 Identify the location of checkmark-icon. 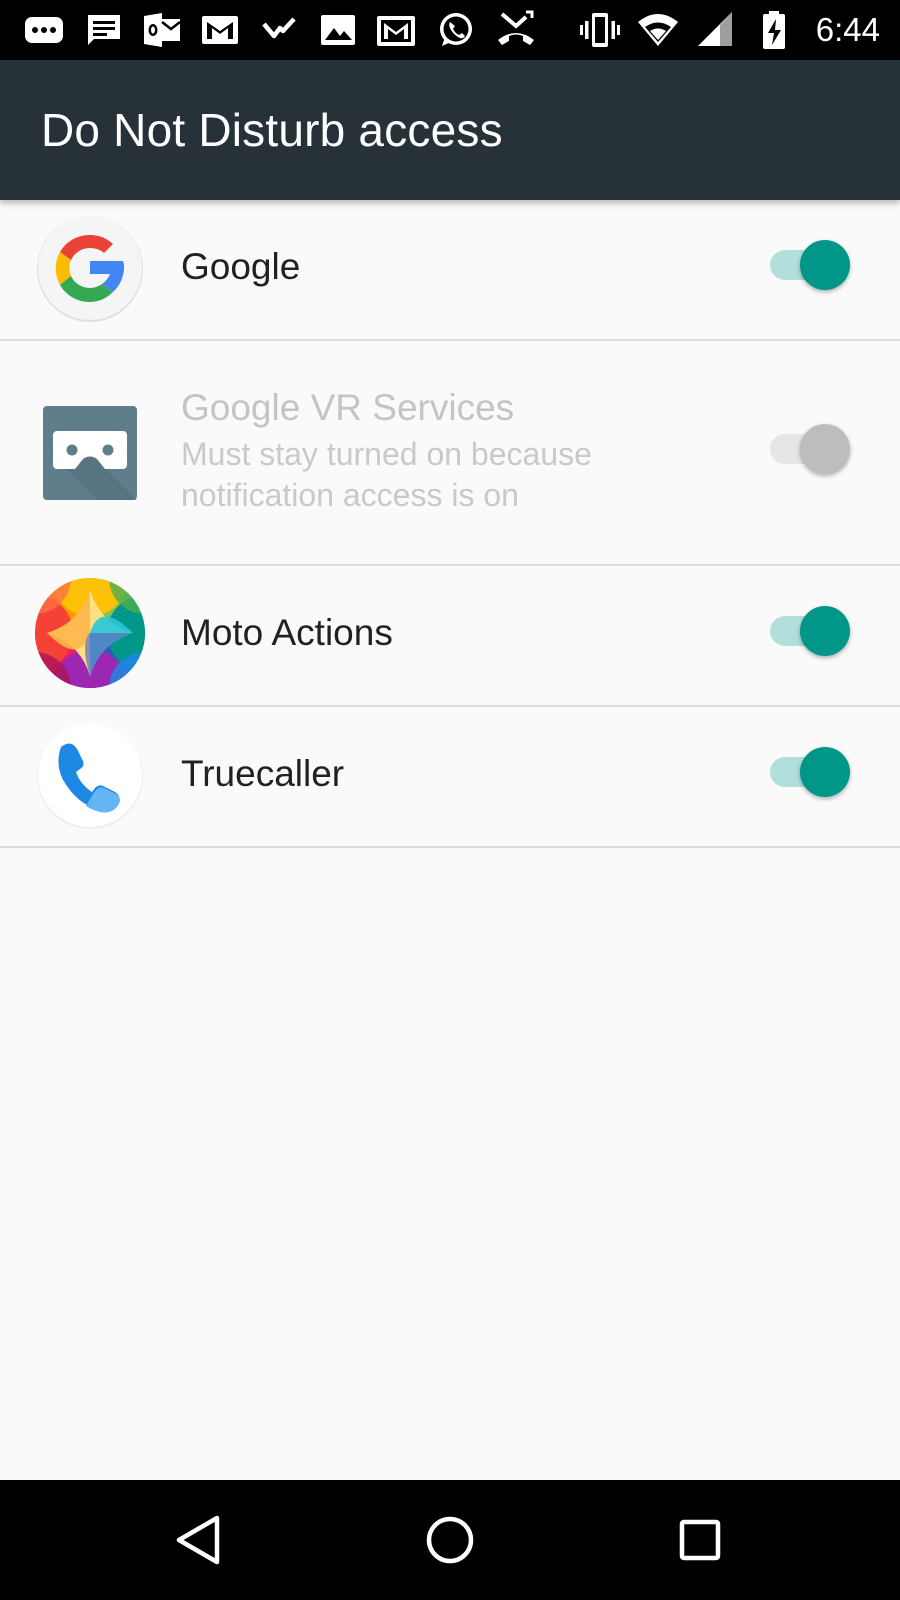
(280, 30).